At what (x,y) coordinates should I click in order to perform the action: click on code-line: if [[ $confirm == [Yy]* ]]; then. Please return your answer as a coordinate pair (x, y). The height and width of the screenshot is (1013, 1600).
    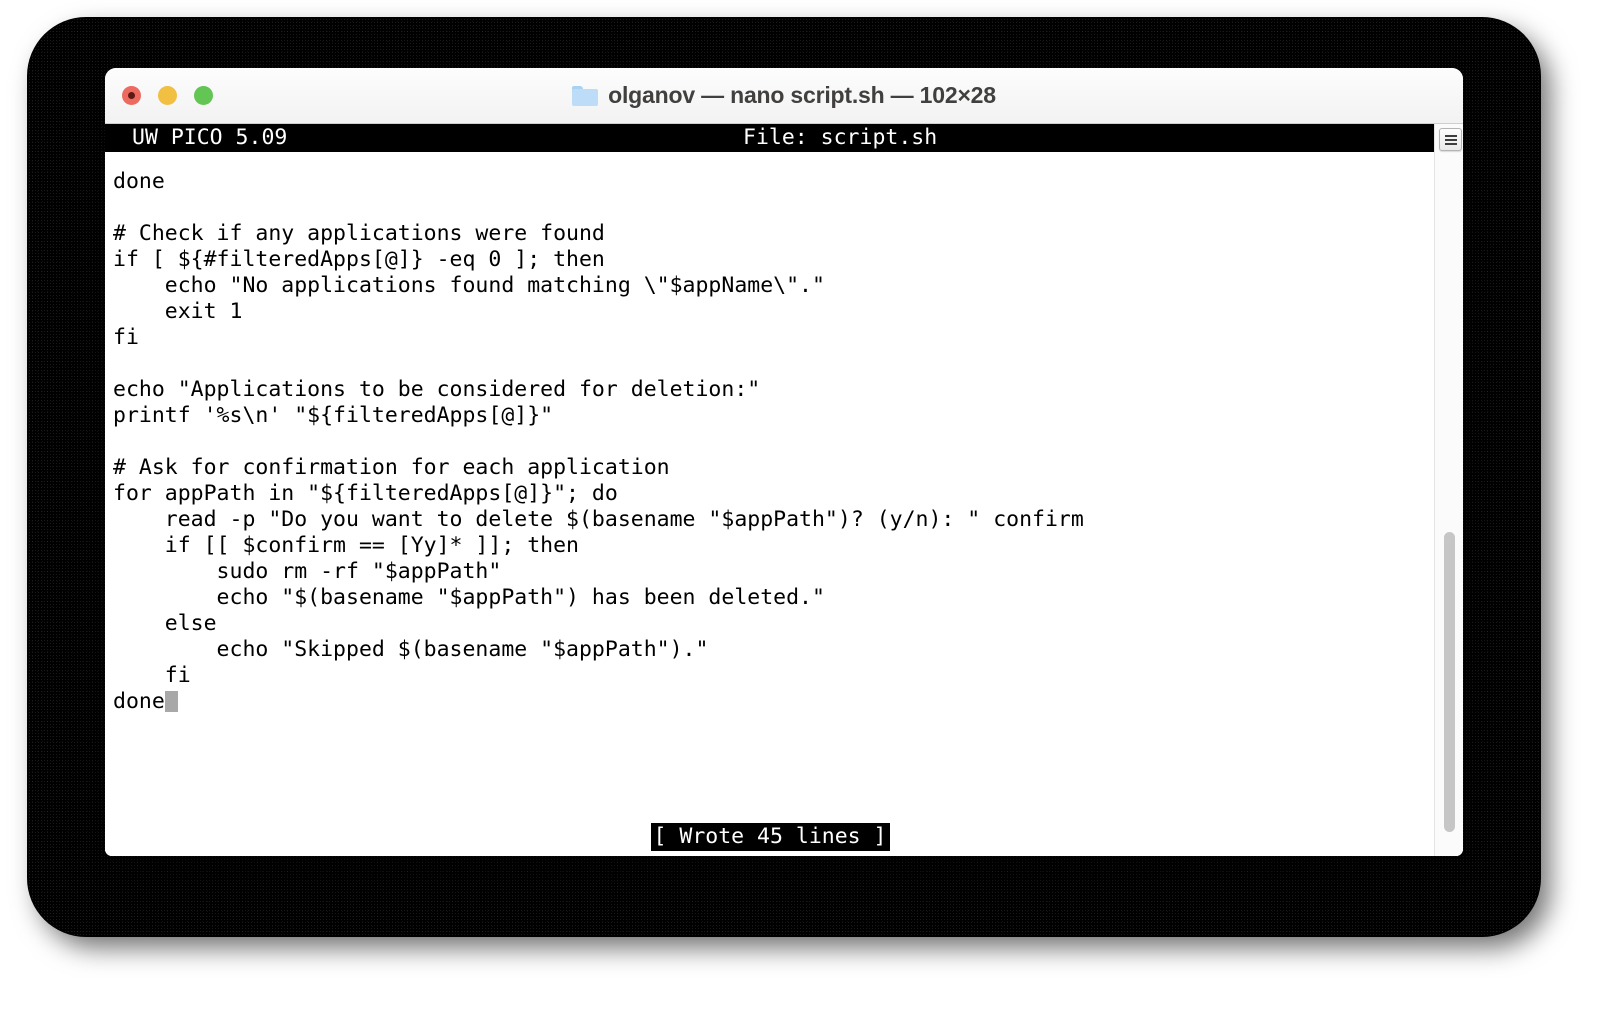
    Looking at the image, I should click on (346, 545).